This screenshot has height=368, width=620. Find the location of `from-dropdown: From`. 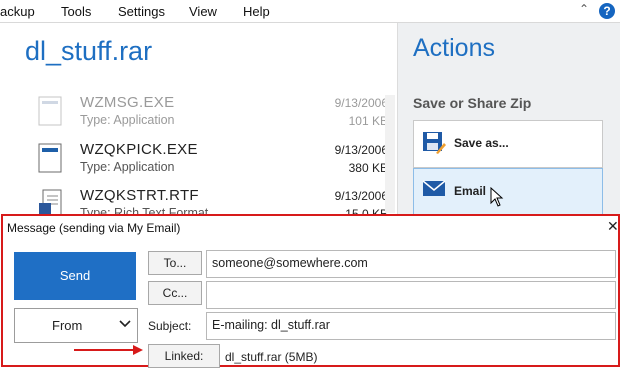

from-dropdown: From is located at coordinates (76, 325).